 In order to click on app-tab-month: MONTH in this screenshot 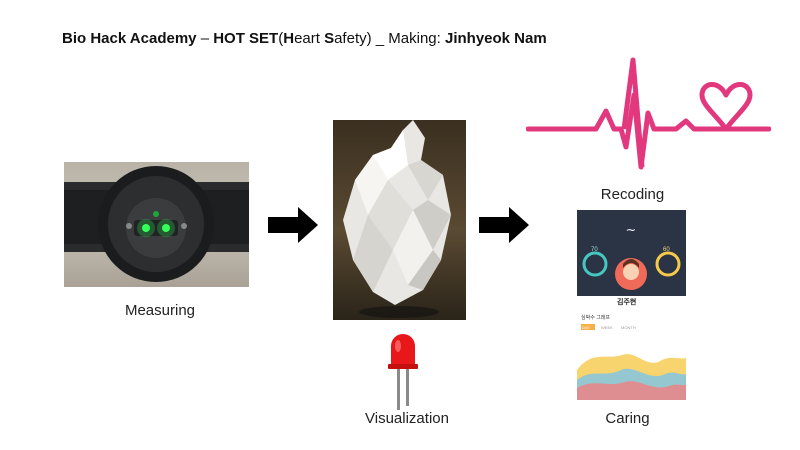, I will do `click(628, 327)`.